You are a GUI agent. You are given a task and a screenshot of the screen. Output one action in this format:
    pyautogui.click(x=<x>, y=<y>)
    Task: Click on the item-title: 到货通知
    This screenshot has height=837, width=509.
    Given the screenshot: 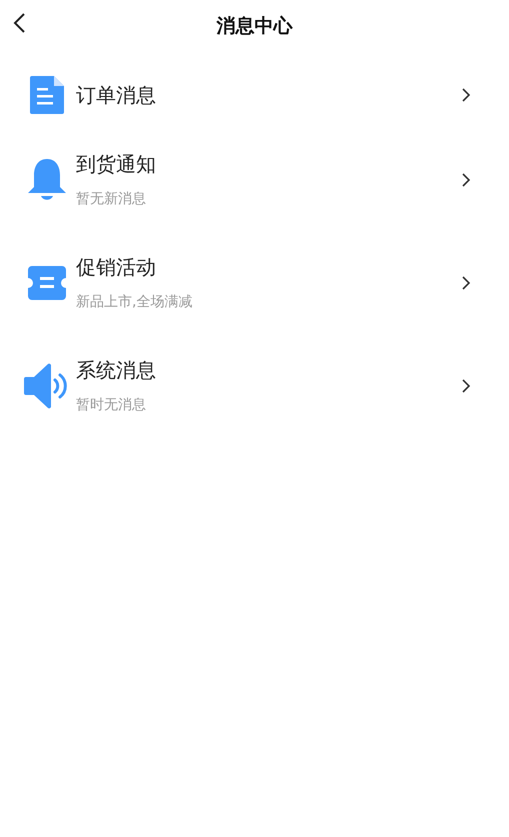 What is the action you would take?
    pyautogui.click(x=116, y=164)
    